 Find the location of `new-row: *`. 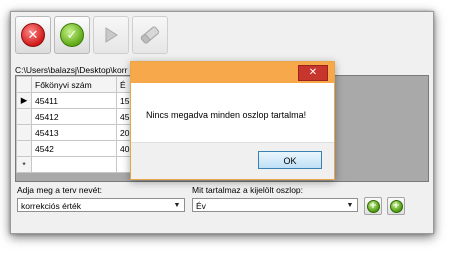

new-row: * is located at coordinates (80, 164).